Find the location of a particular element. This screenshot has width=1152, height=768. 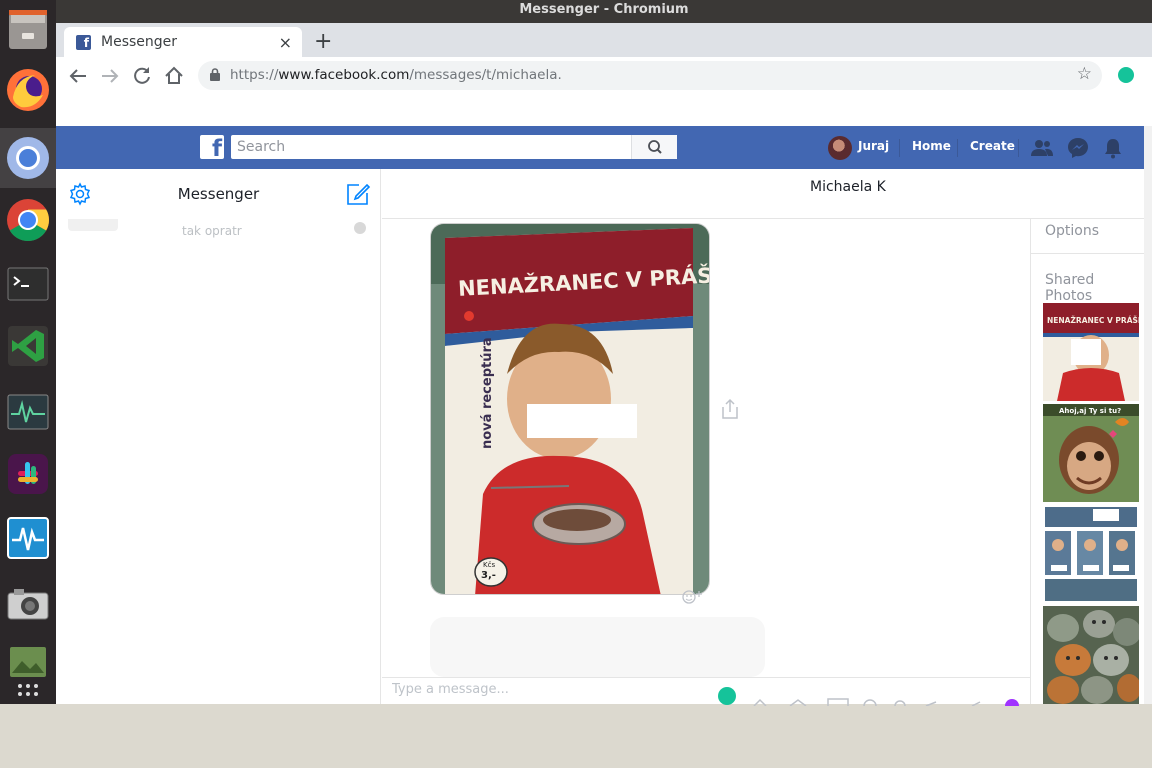

dock-vscode-icon is located at coordinates (28, 346).